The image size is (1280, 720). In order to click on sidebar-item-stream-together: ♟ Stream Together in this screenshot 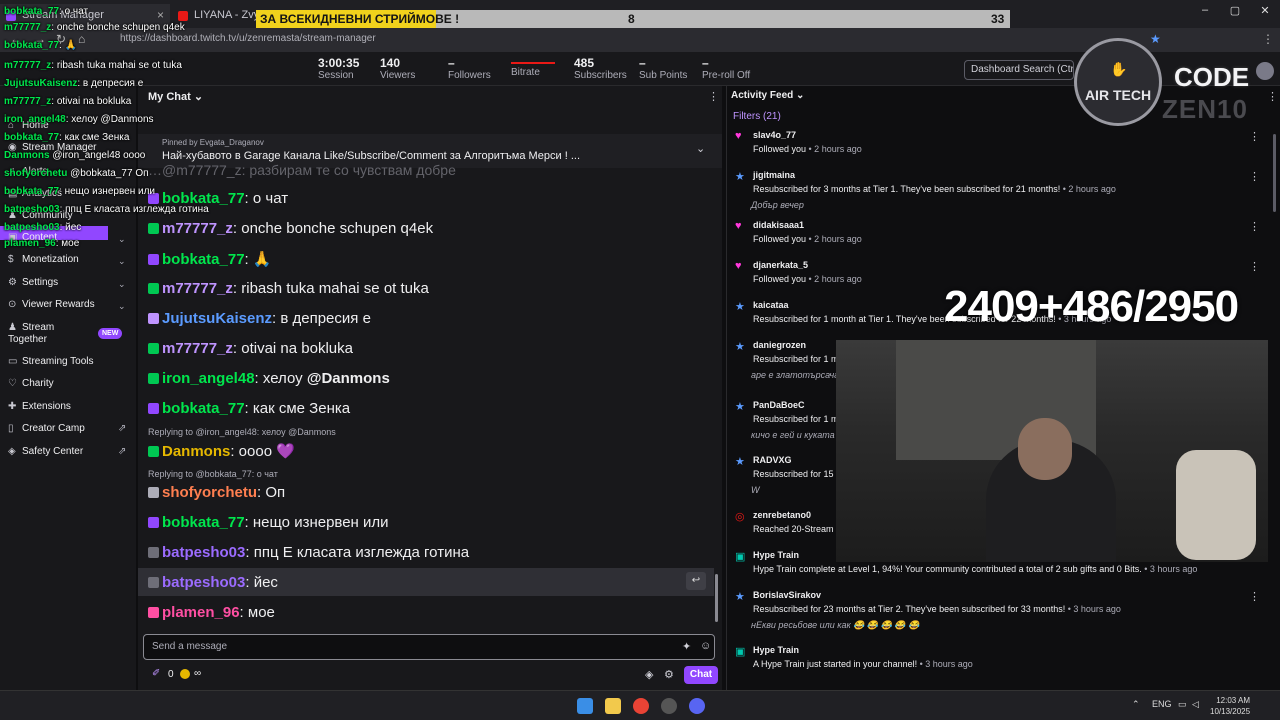, I will do `click(43, 334)`.